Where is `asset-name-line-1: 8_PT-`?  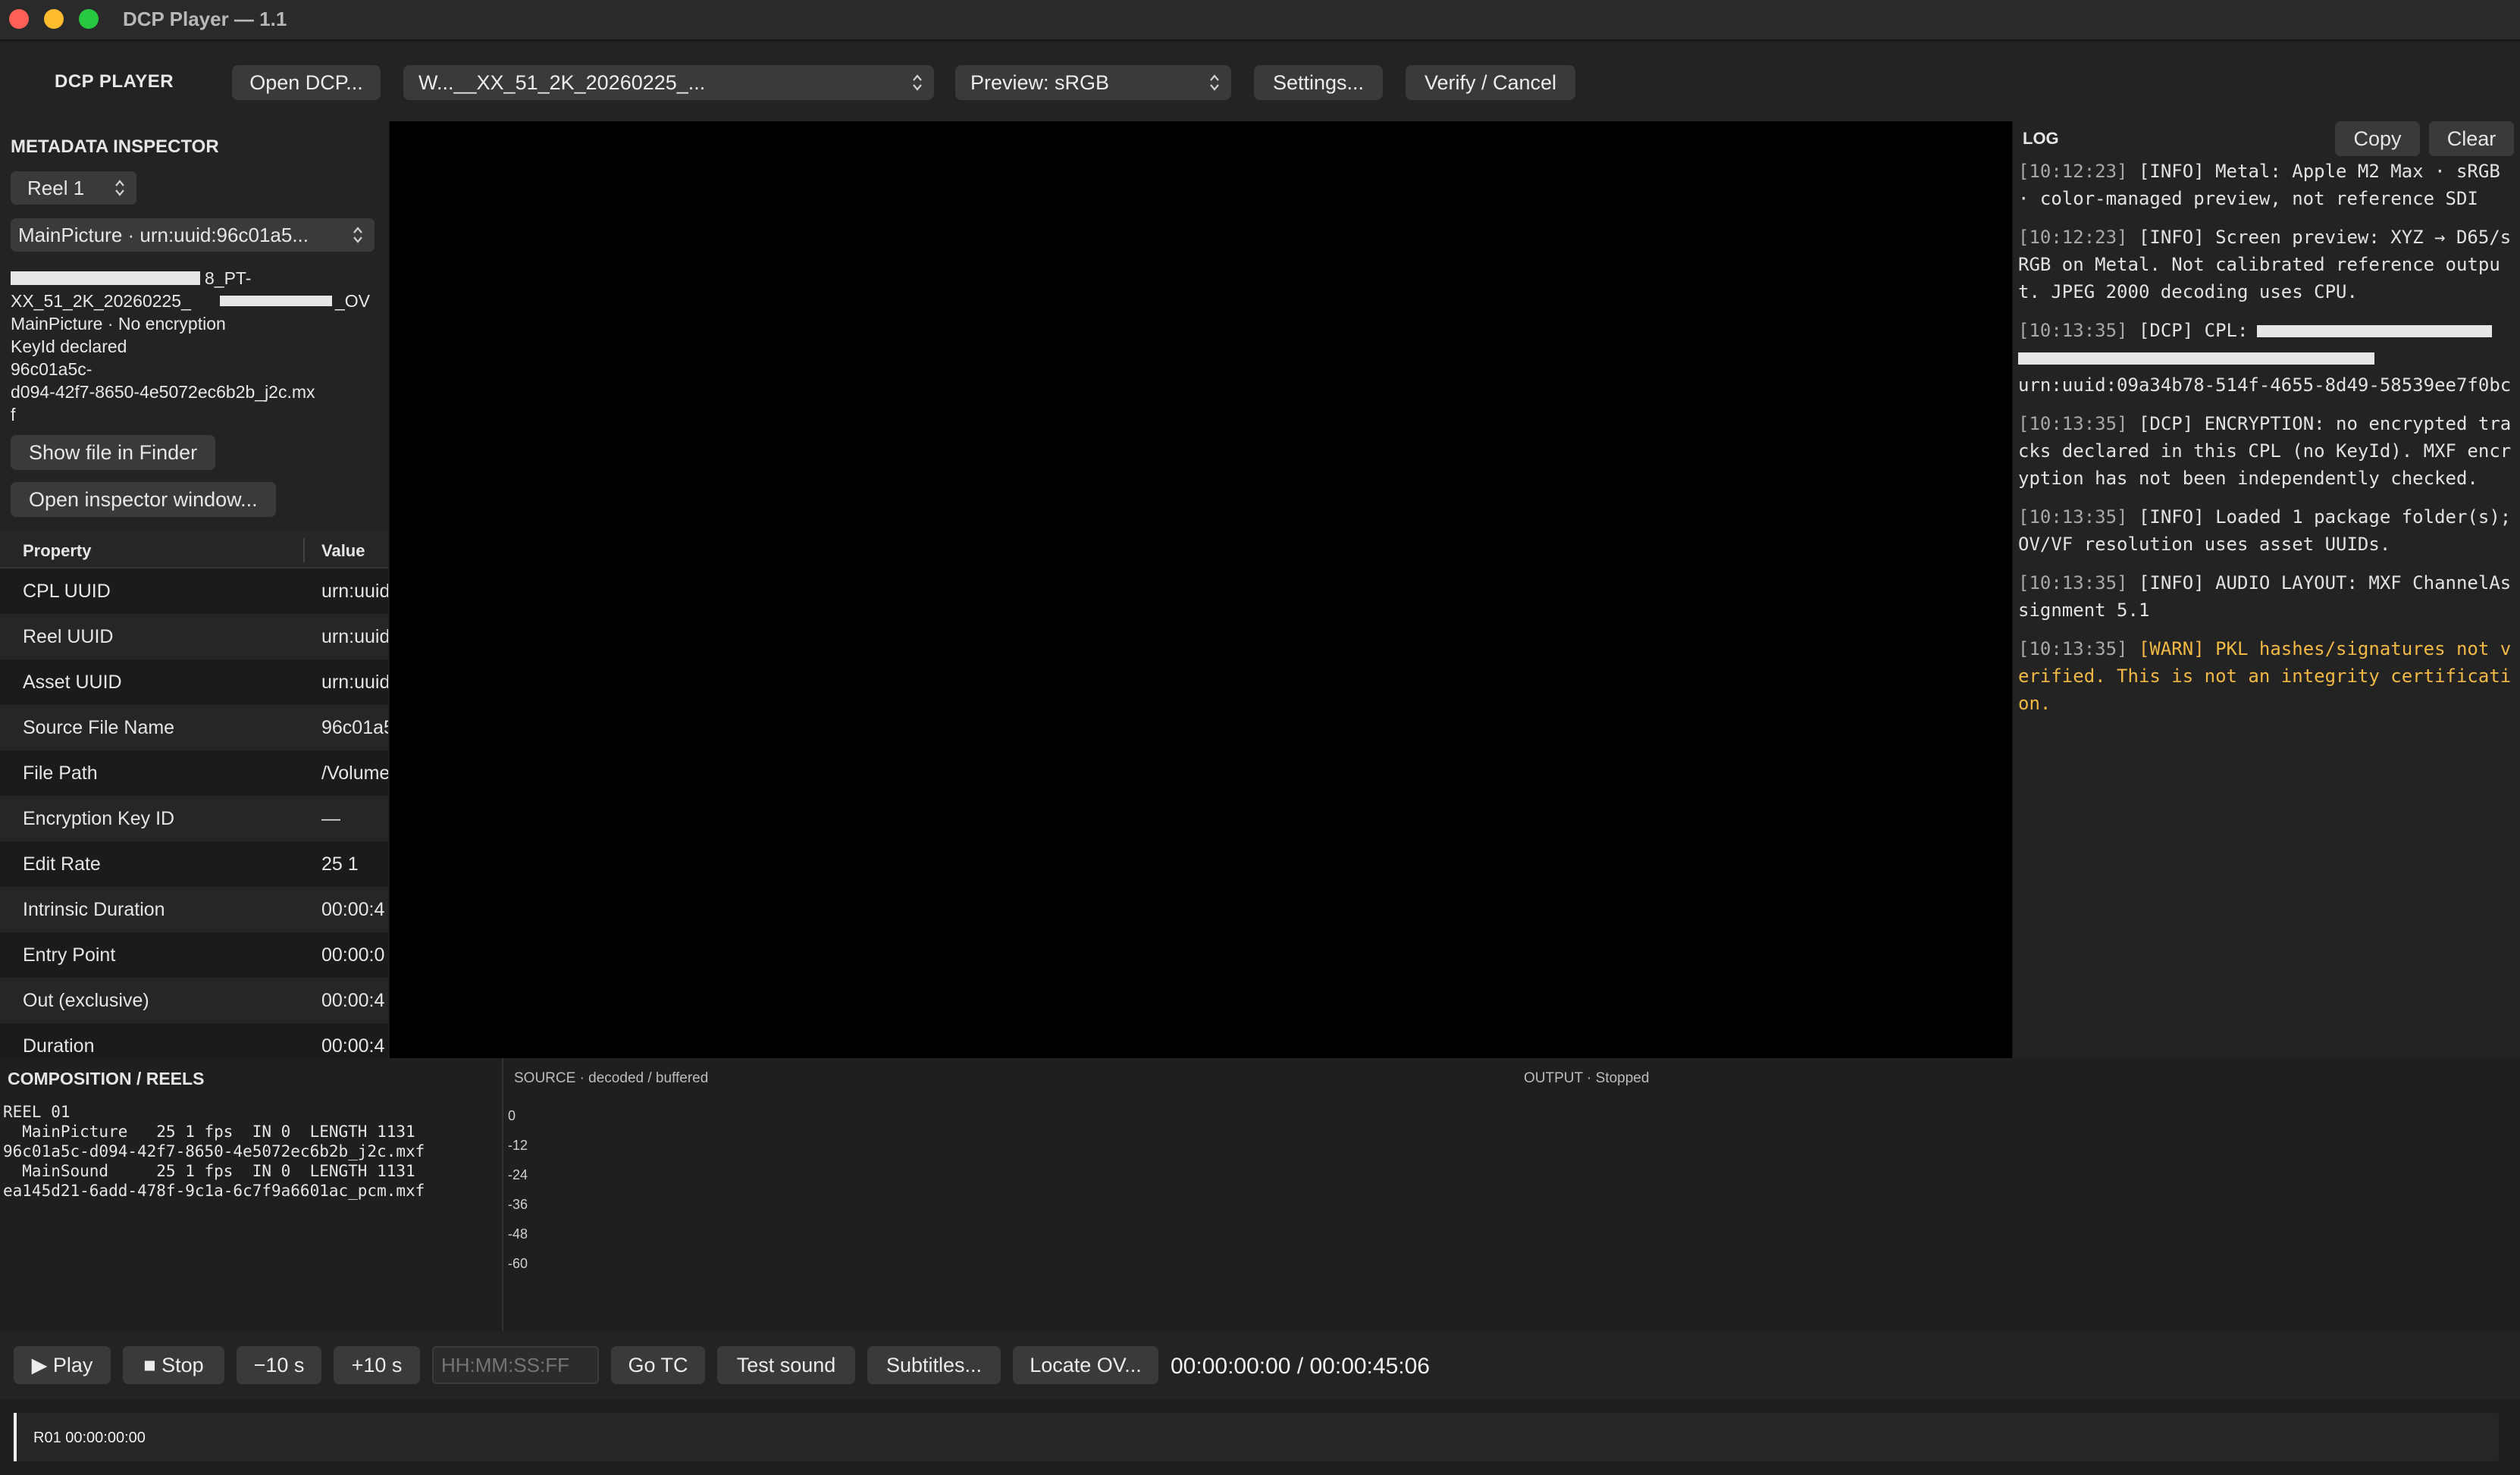
asset-name-line-1: 8_PT- is located at coordinates (193, 279).